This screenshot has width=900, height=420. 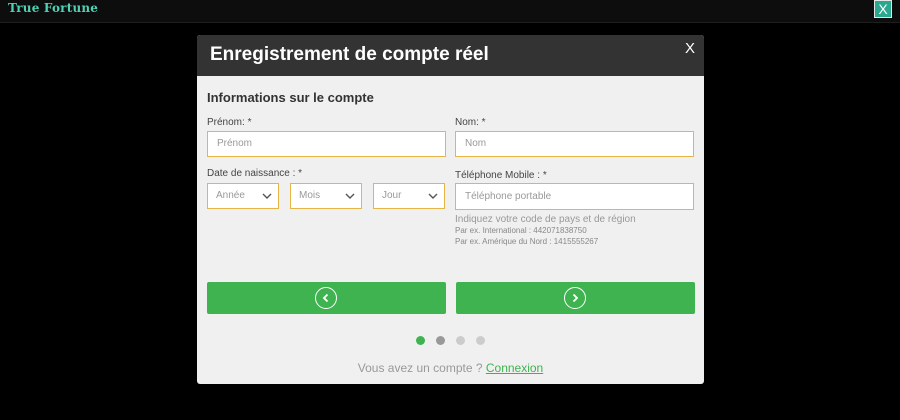 I want to click on year-select: Année, so click(x=243, y=196).